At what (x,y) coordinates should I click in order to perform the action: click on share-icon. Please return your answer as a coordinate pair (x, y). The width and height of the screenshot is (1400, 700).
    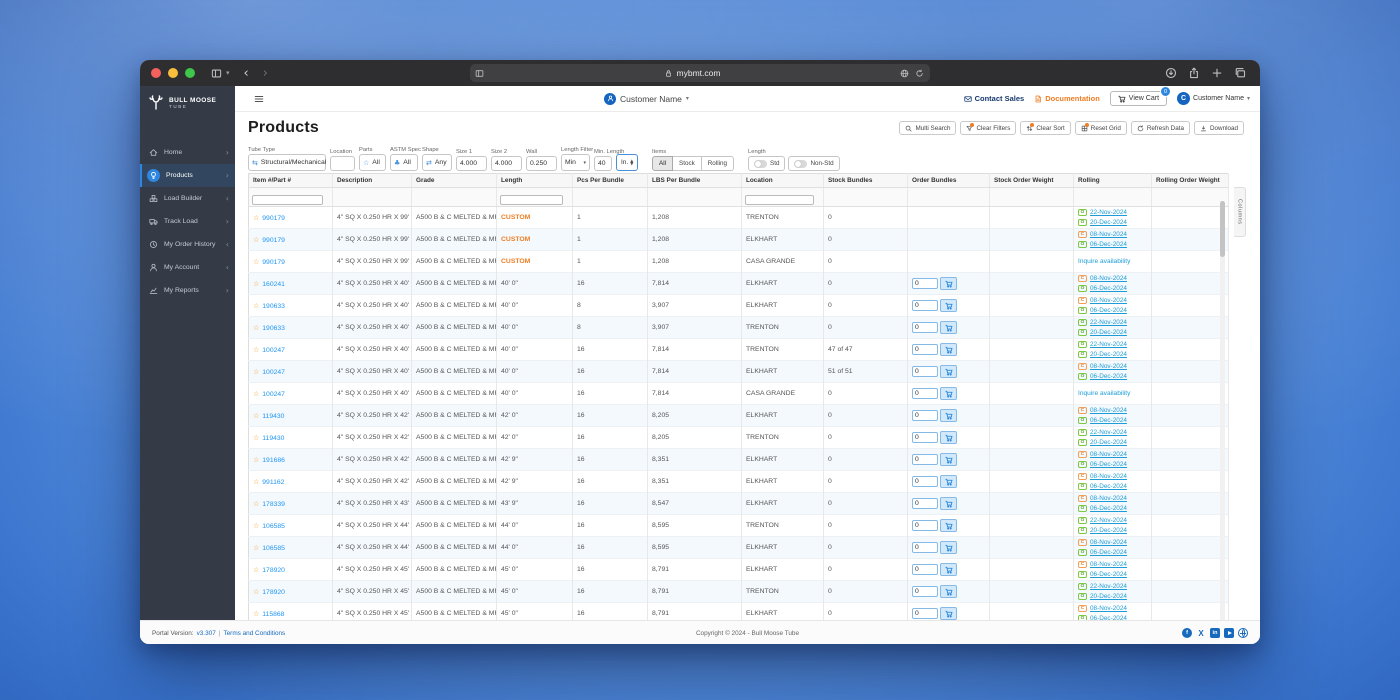
    Looking at the image, I should click on (1194, 73).